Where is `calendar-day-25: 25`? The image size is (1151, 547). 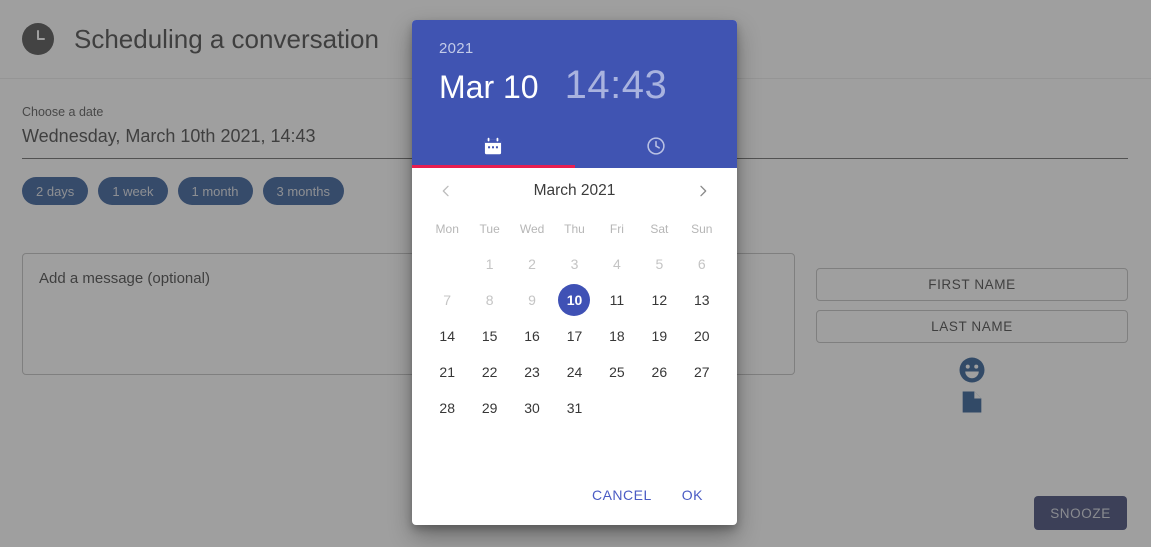 calendar-day-25: 25 is located at coordinates (617, 372).